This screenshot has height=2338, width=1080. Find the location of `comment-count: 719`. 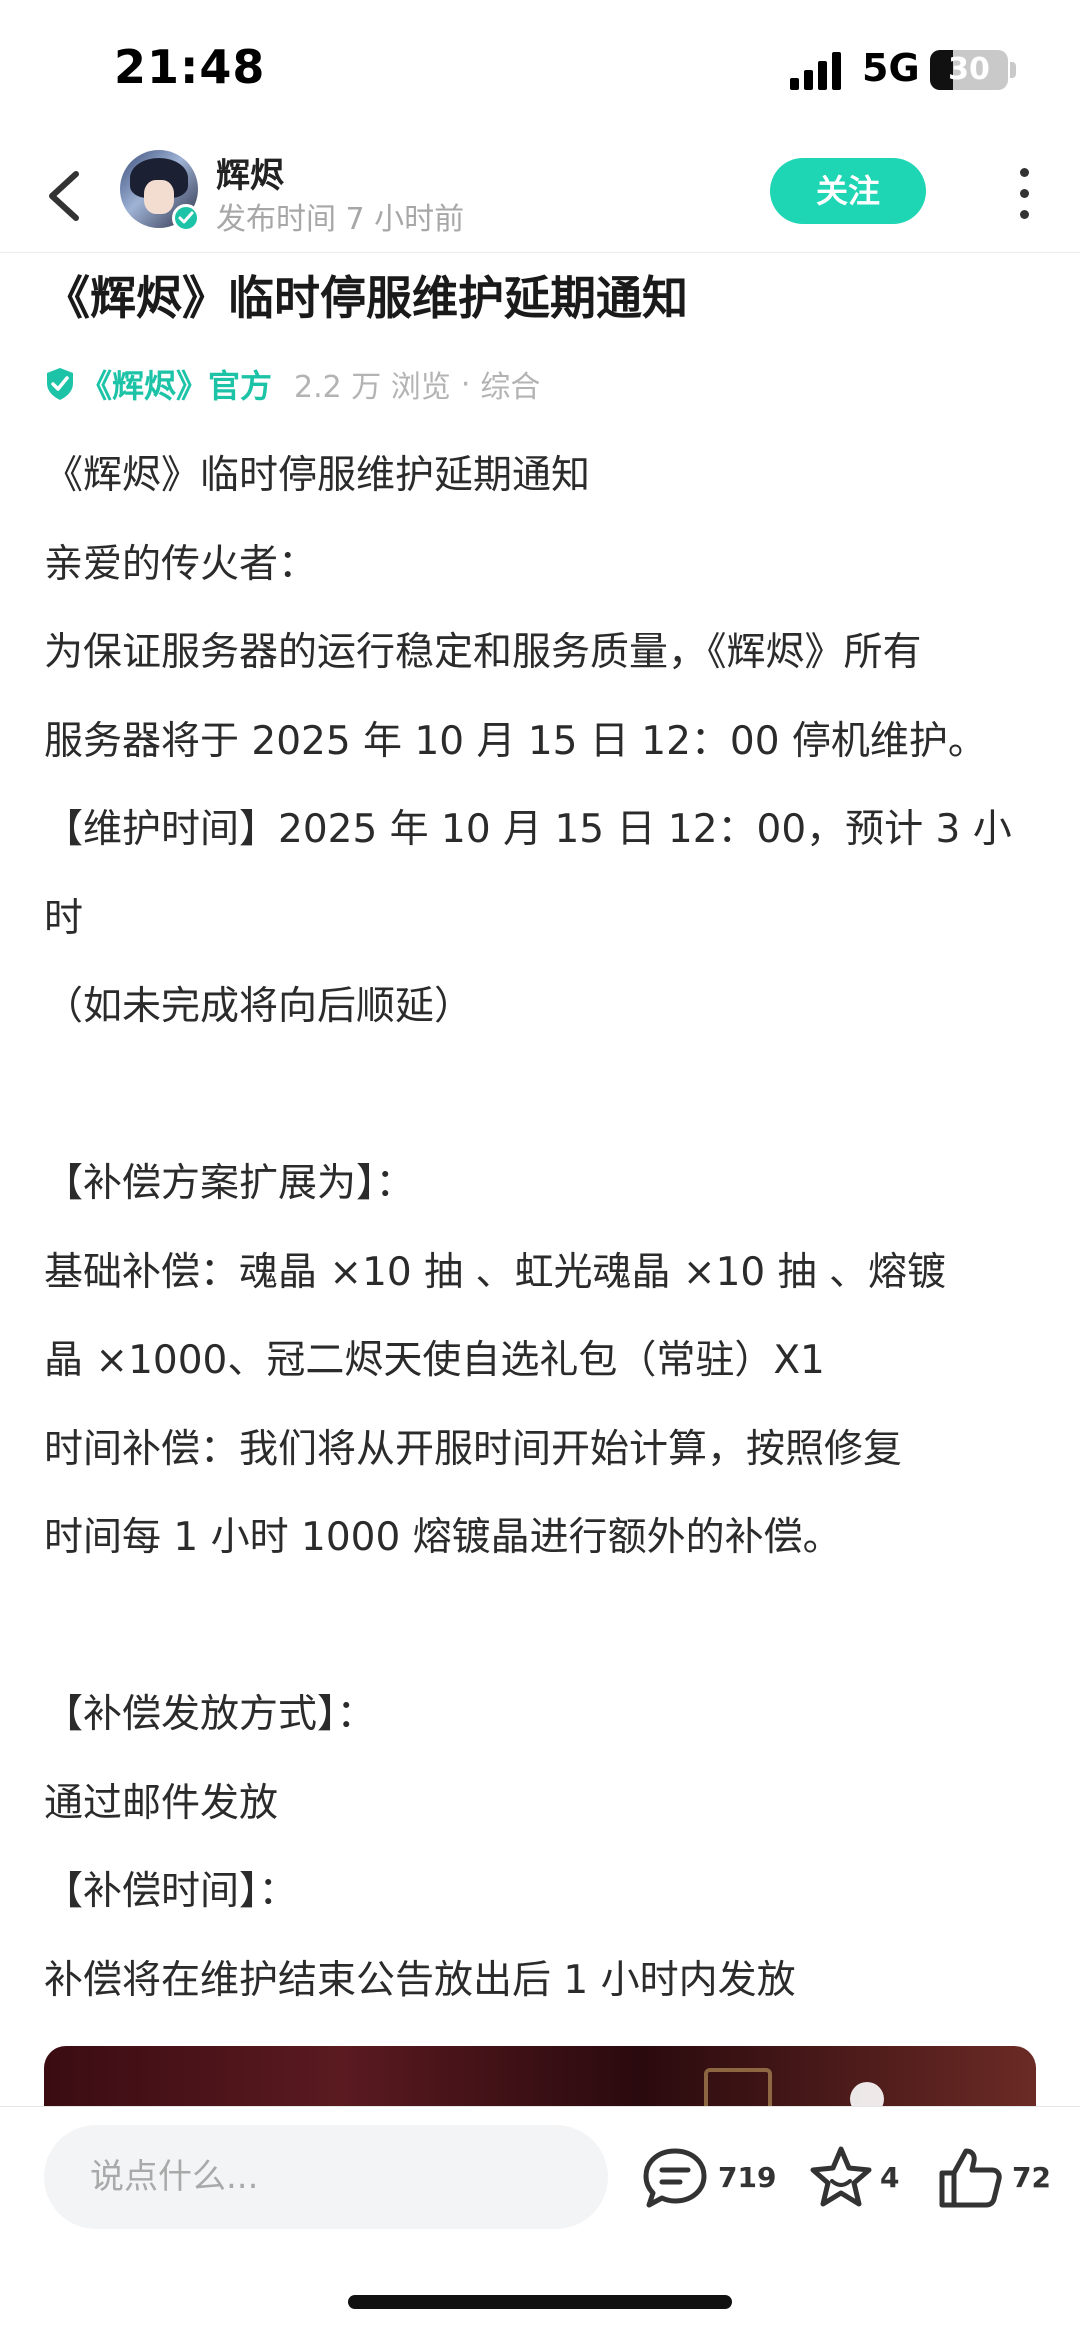

comment-count: 719 is located at coordinates (747, 2177).